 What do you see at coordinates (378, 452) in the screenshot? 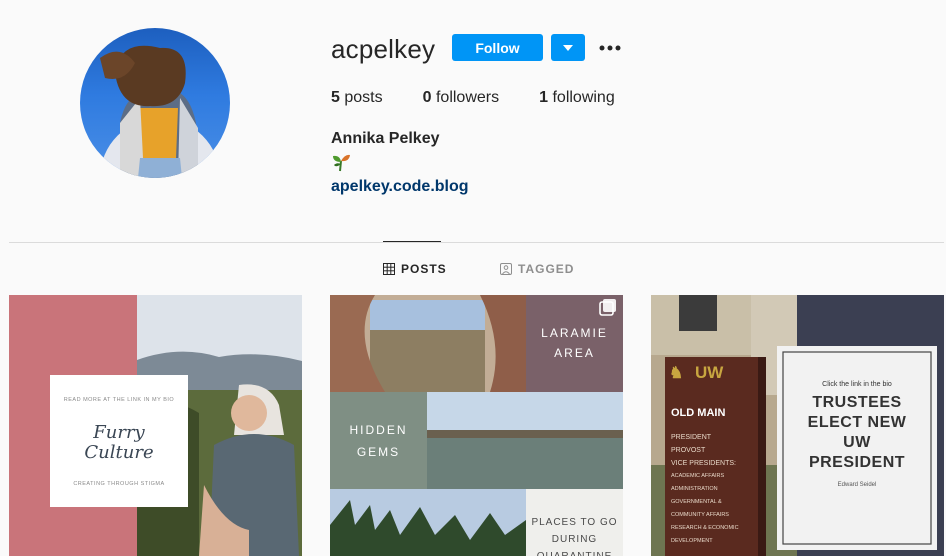
I see `post2-label-hidden-gems-line2: GEMS` at bounding box center [378, 452].